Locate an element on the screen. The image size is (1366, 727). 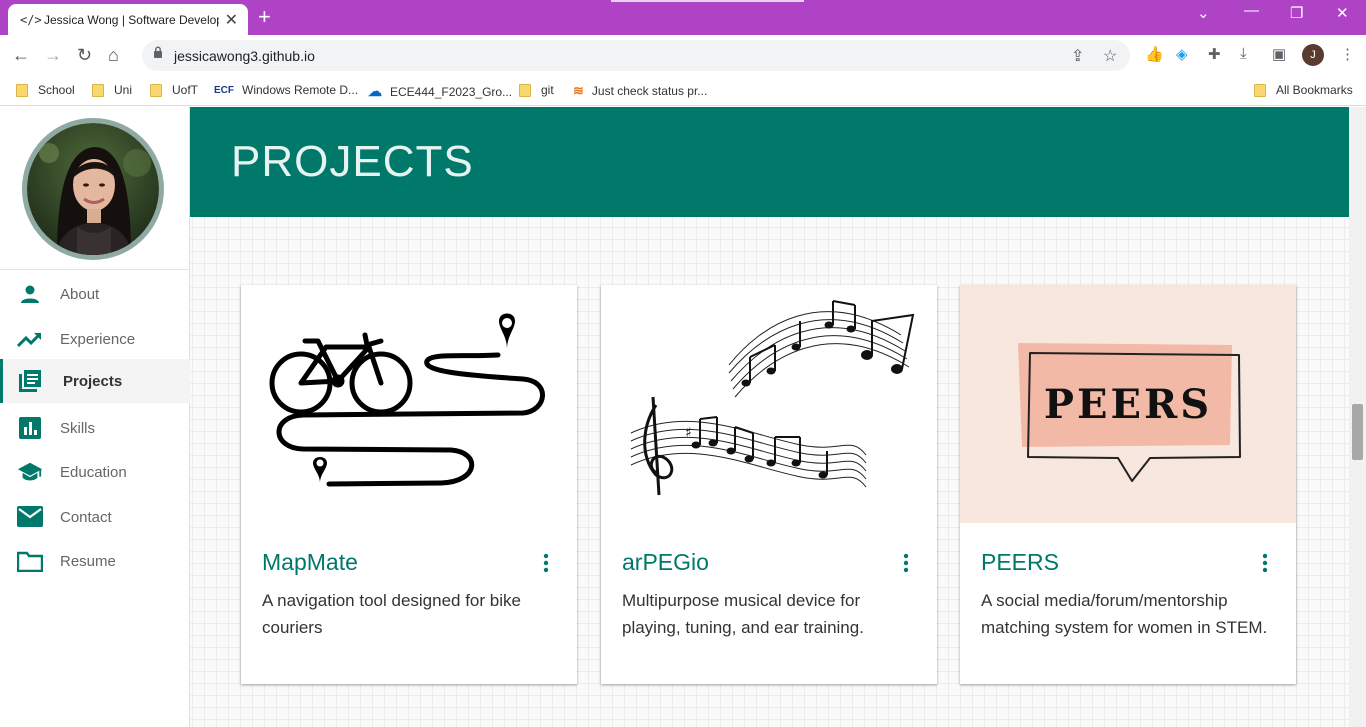
sidebar-item-education: Education is located at coordinates (95, 472).